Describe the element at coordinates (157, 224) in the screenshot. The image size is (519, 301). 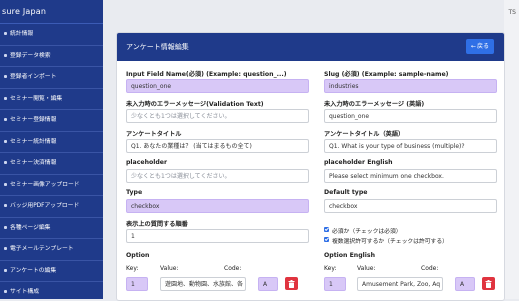
I see `display-order-label: 表示上の質問する順番` at that location.